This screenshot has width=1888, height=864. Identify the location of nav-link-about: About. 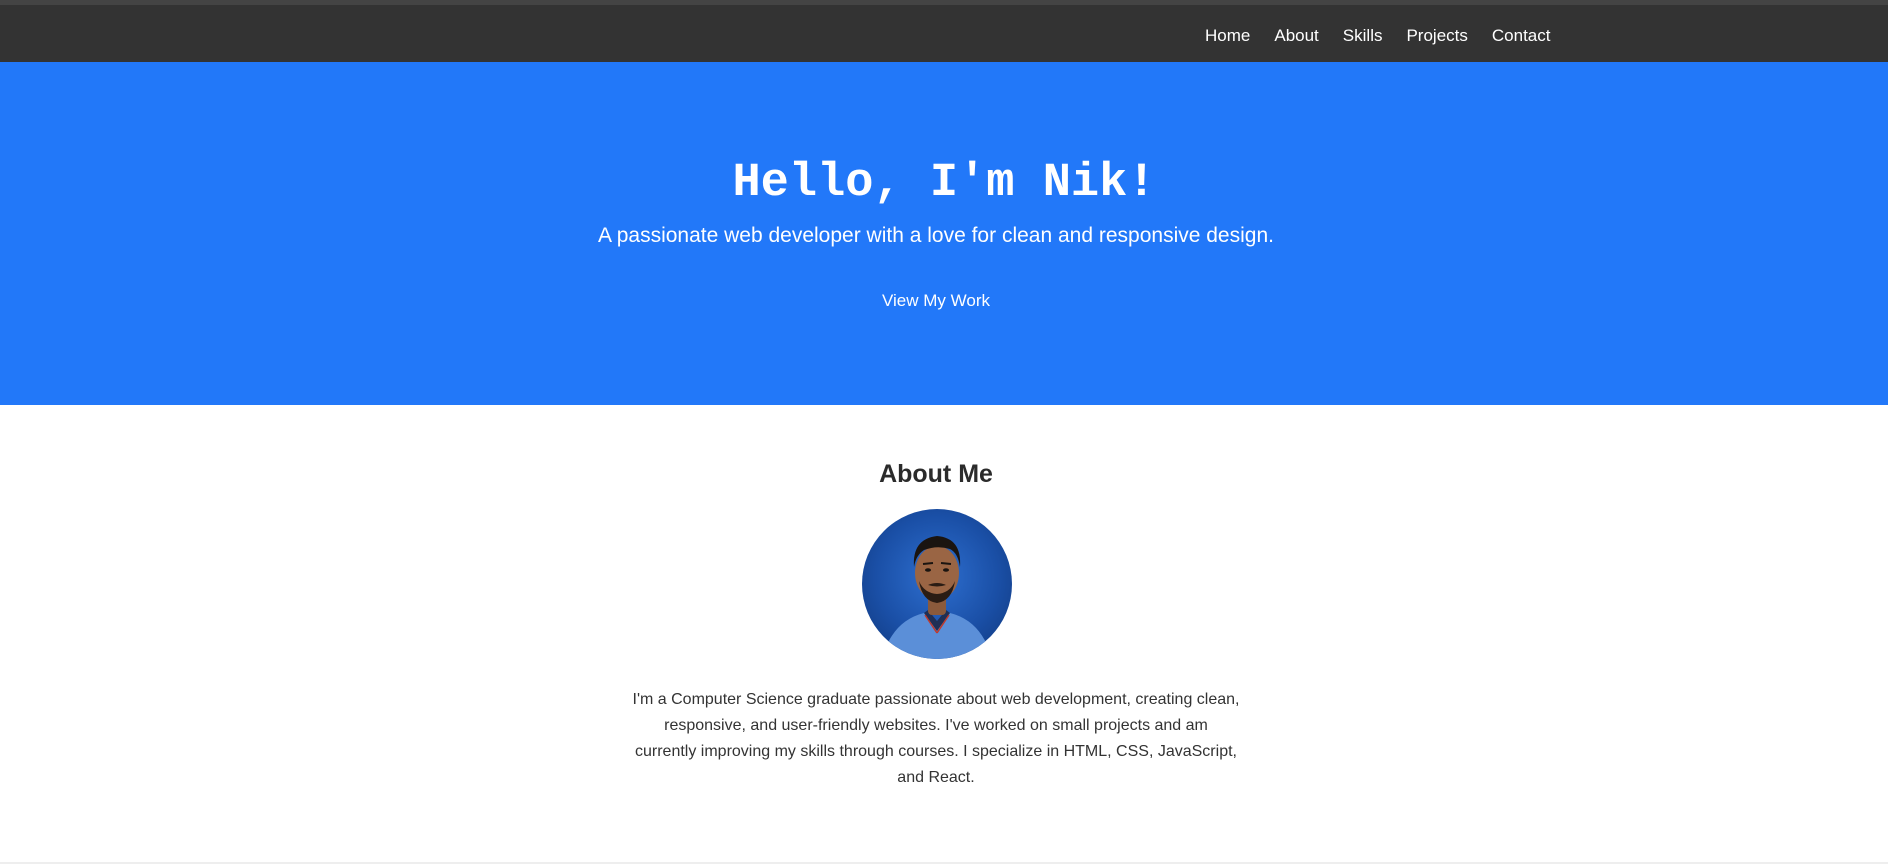
(1296, 36).